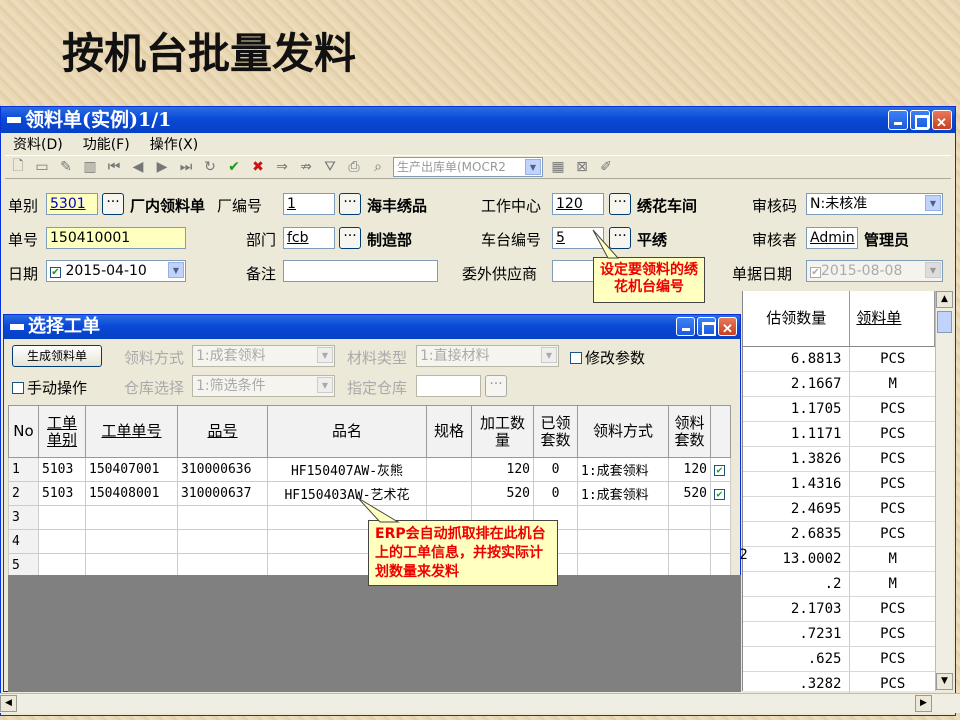  Describe the element at coordinates (689, 431) in the screenshot. I see `col-sets: 领料套数` at that location.